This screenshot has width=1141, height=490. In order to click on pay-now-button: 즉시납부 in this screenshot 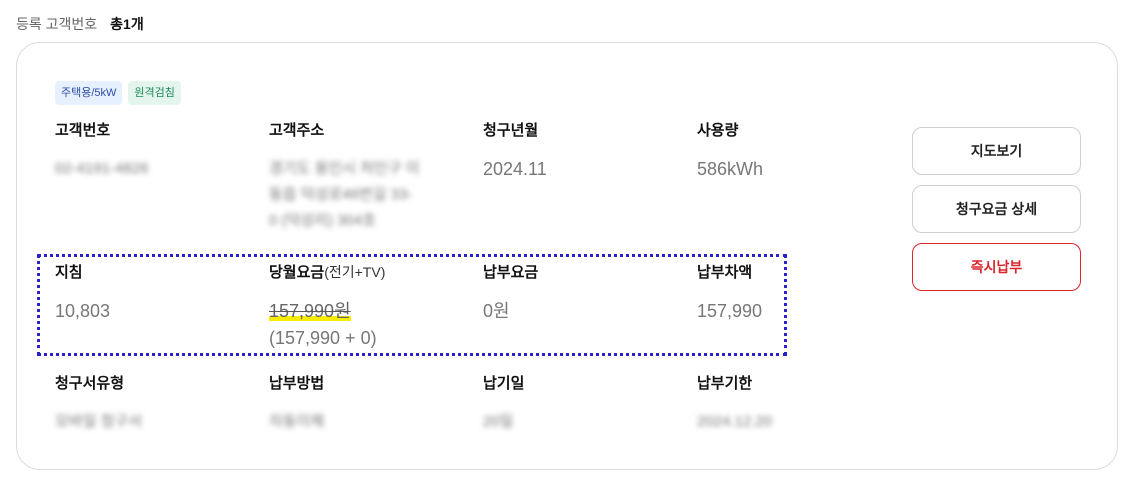, I will do `click(996, 267)`.